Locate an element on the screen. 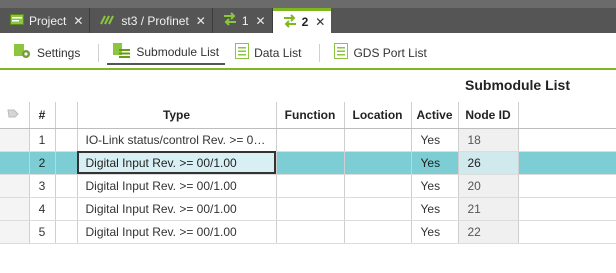 The image size is (616, 273). list-icon is located at coordinates (122, 51).